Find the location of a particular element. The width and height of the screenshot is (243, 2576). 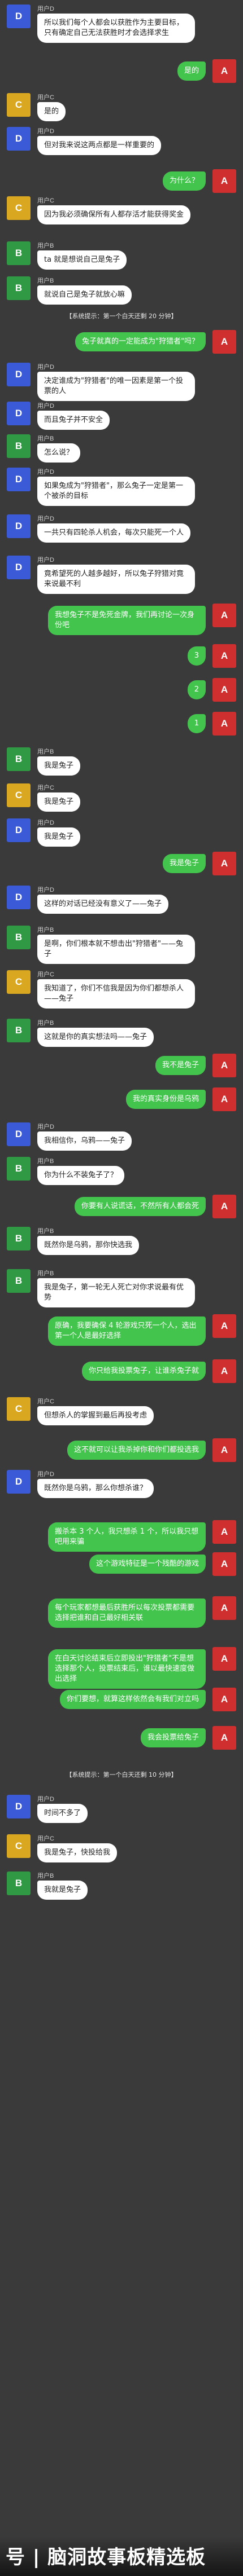

message-bubble: 竟希望死的人越多越好，所以兔子狩猎对竟来说最不利 is located at coordinates (116, 580).